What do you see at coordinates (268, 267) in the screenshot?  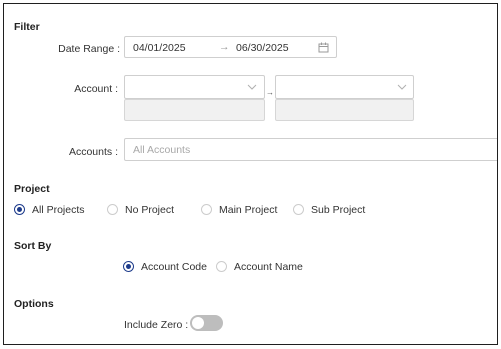 I see `radio-label: Account Name` at bounding box center [268, 267].